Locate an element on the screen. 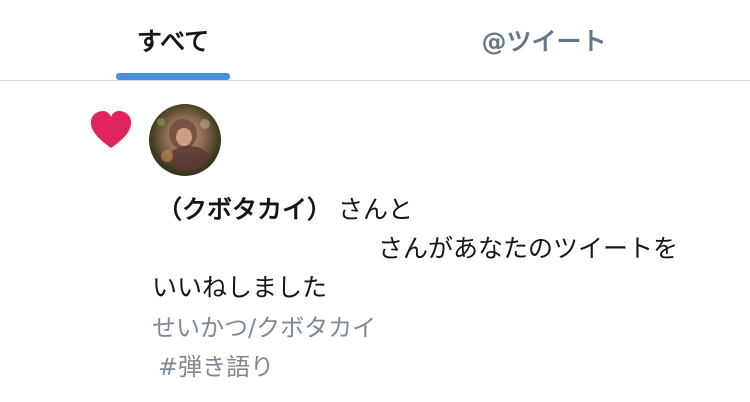 Image resolution: width=750 pixels, height=402 pixels. notification-line-3: いいねしました is located at coordinates (240, 287).